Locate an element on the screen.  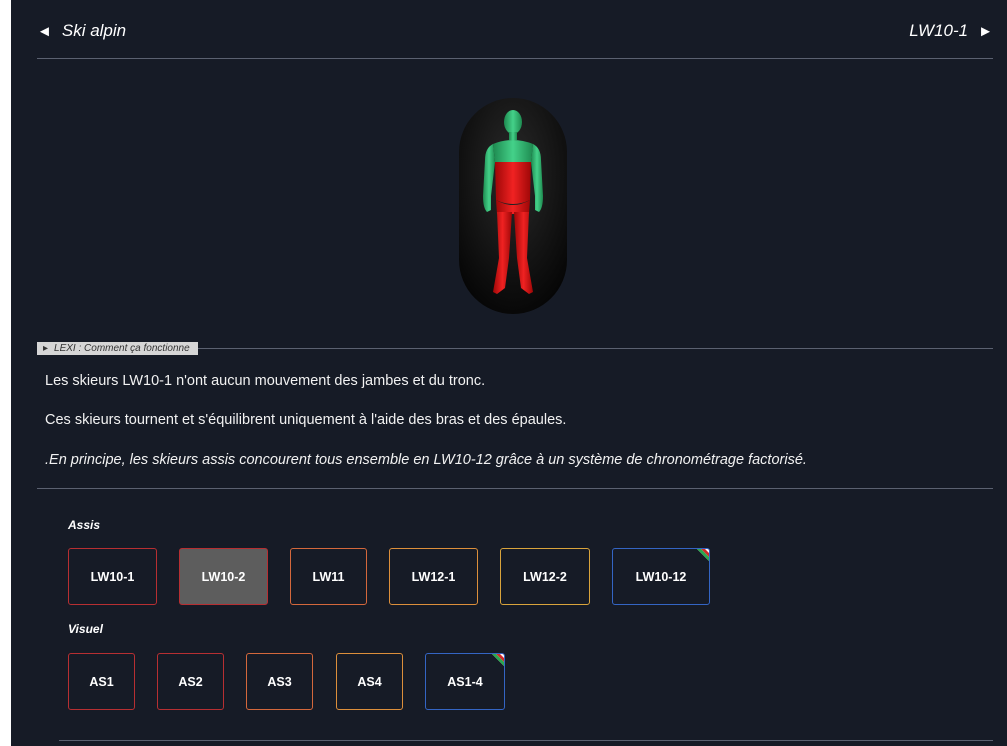
lexi-how-it-works-toggle: ▸ LEXI : Comment ça fonctionne is located at coordinates (117, 348).